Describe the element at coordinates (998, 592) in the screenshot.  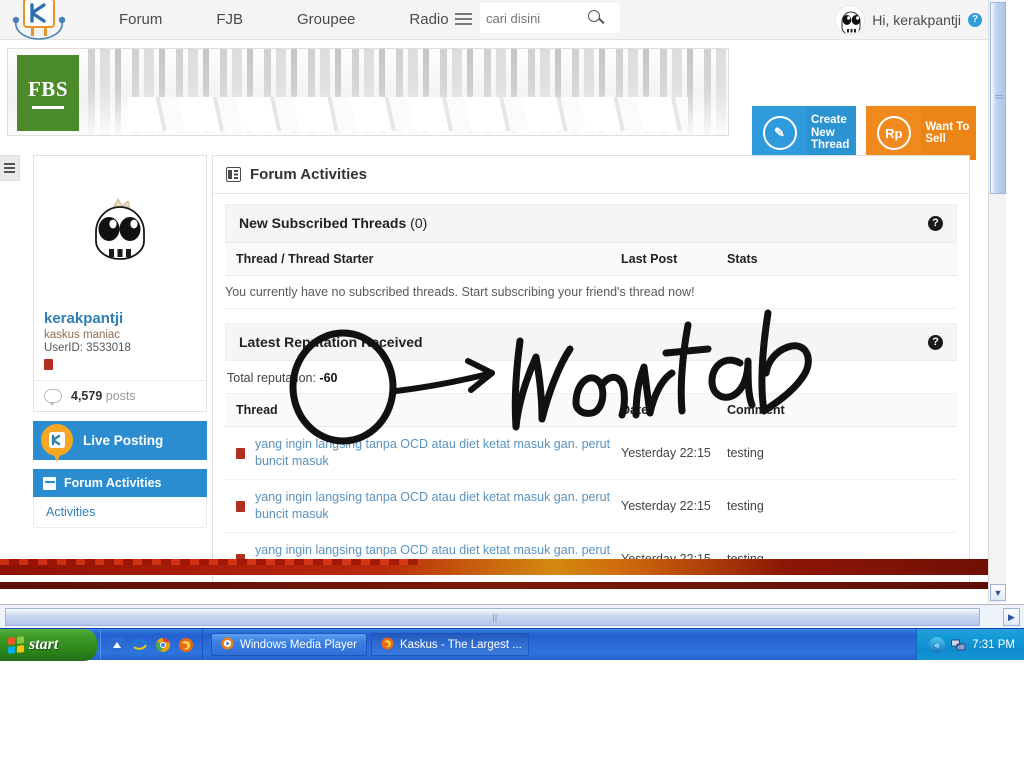
I see `scroll-down-button: ▼` at that location.